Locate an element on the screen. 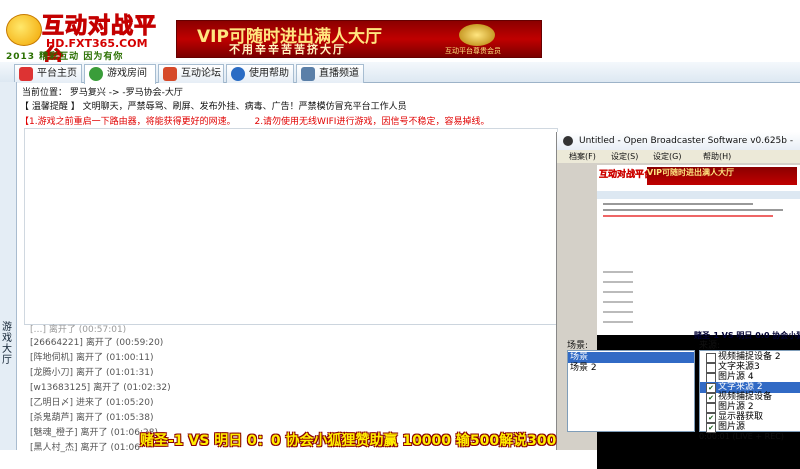 This screenshot has height=469, width=800. tab-game-rooms: 游戏房间 is located at coordinates (120, 74).